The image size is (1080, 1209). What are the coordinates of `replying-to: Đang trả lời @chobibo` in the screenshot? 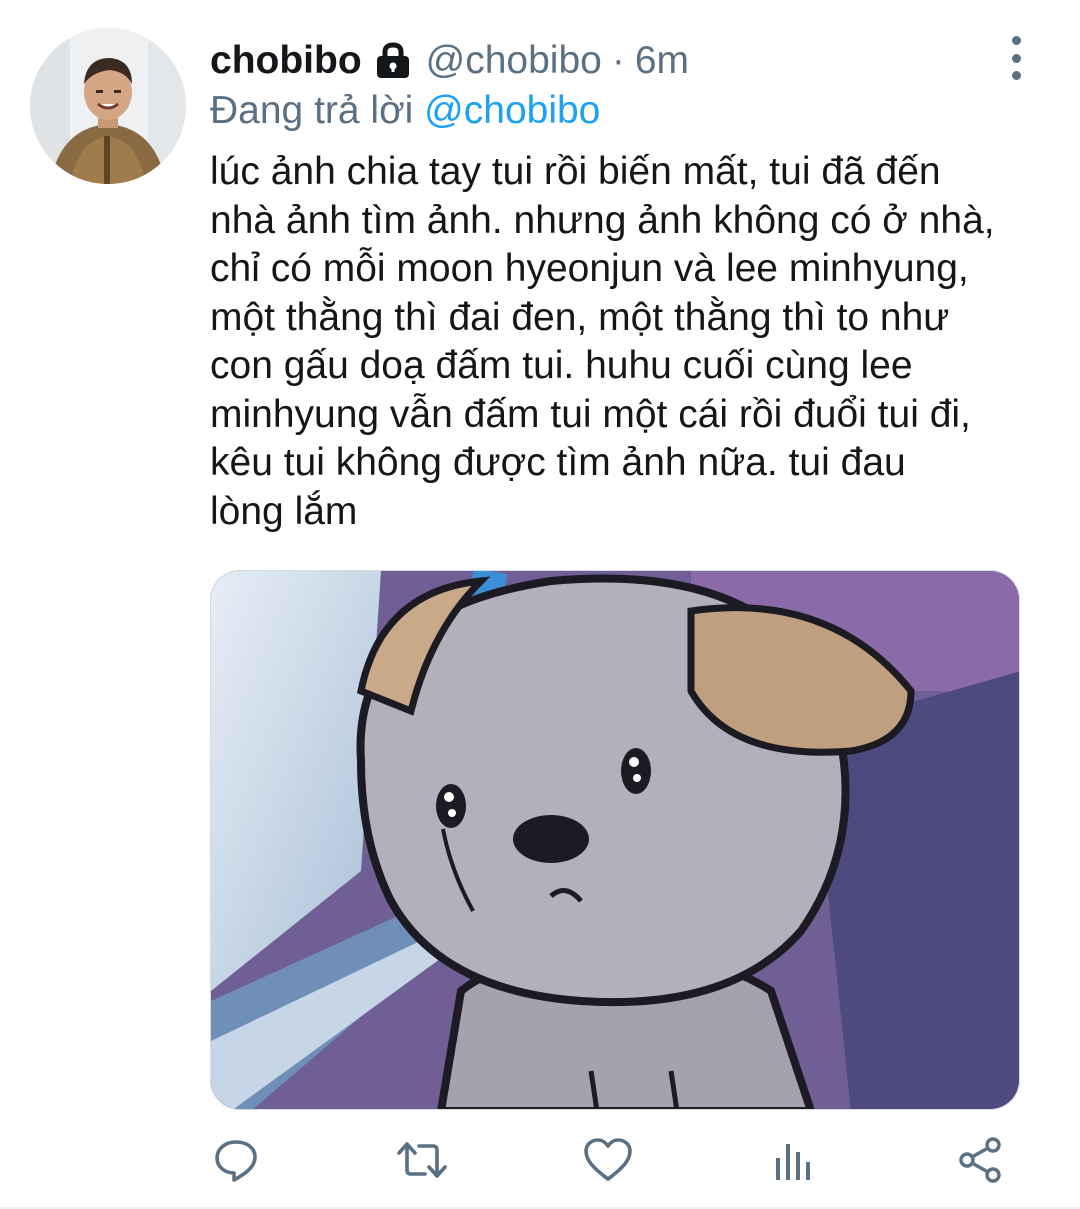 It's located at (405, 111).